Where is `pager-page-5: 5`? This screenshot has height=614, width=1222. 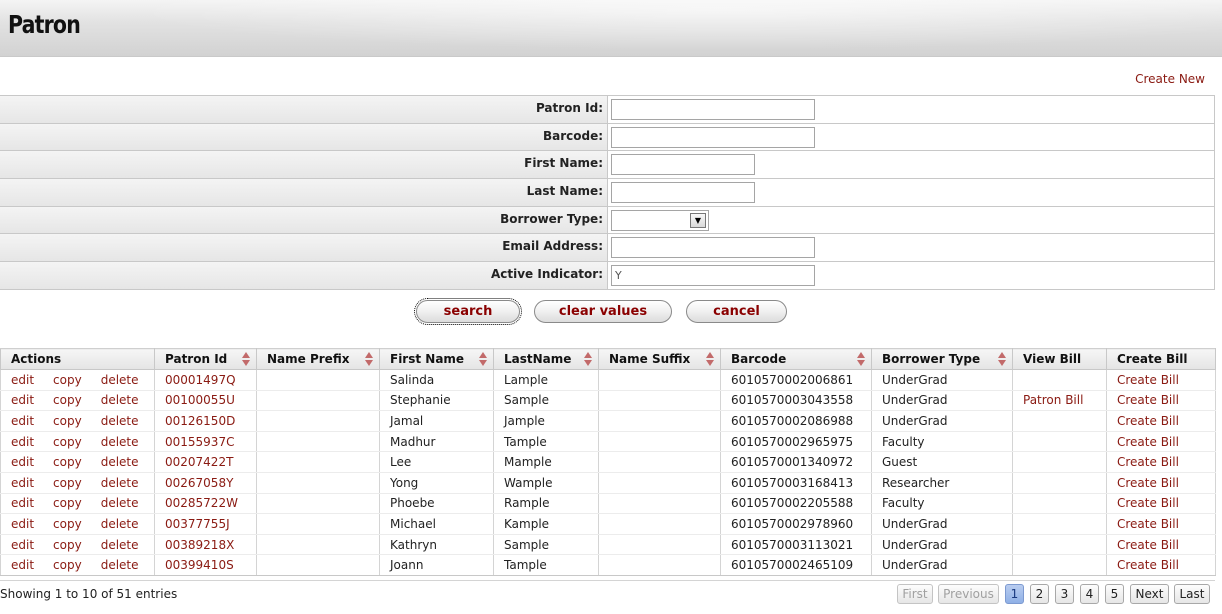
pager-page-5: 5 is located at coordinates (1114, 594).